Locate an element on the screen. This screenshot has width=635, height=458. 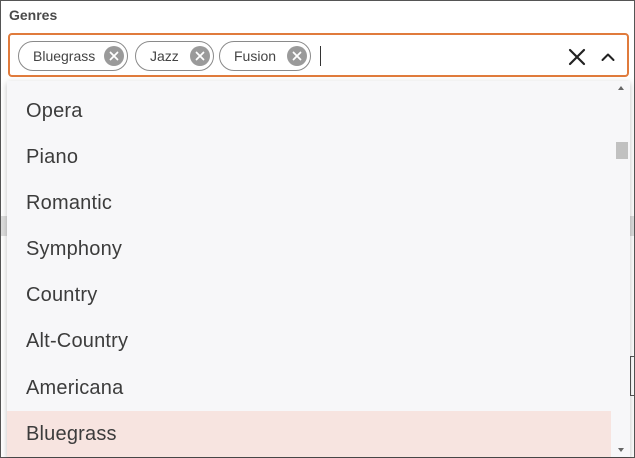
scrollbar-thumb is located at coordinates (622, 150).